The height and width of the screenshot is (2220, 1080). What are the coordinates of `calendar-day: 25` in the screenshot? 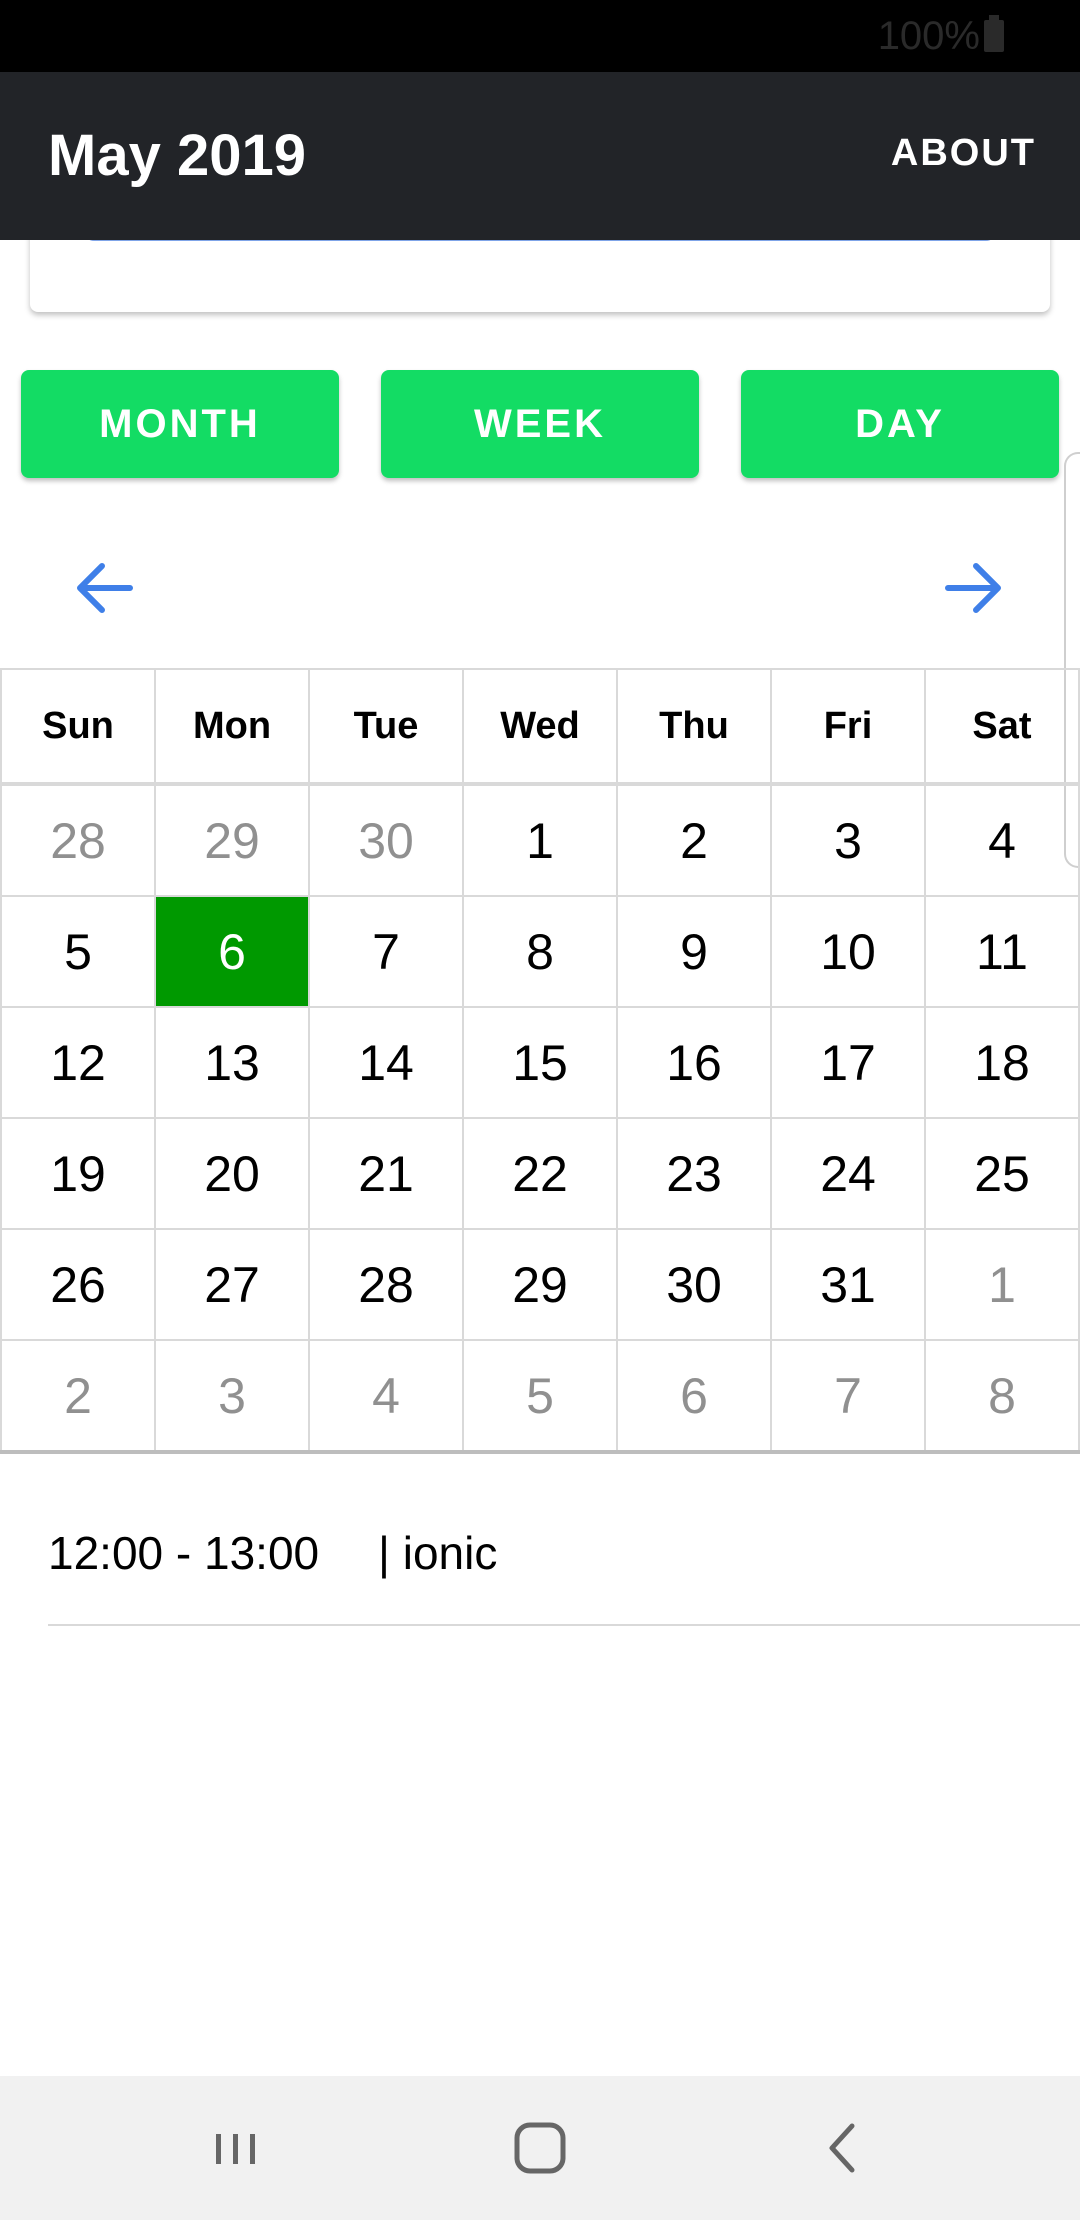 It's located at (1002, 1173).